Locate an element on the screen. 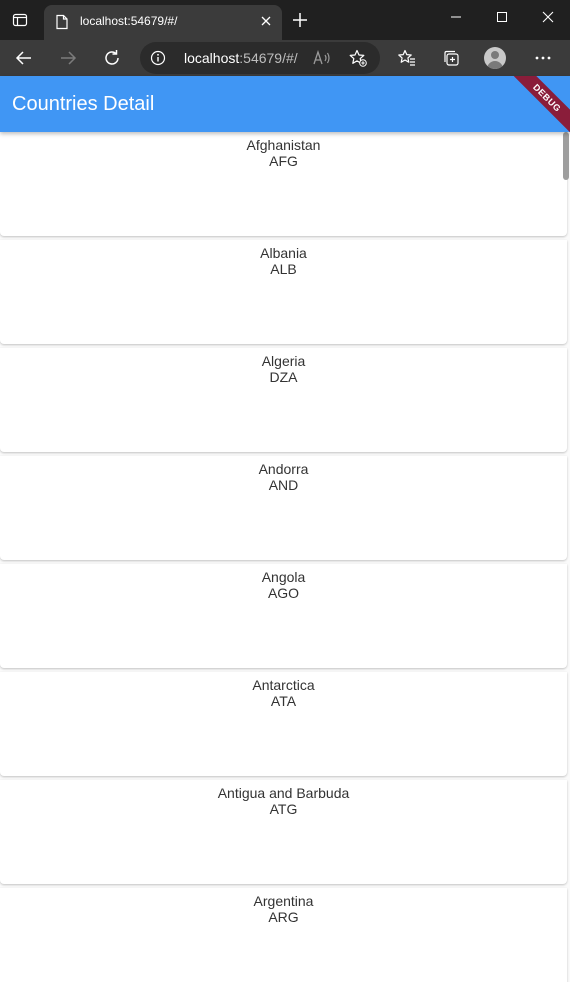  url-host: localhost is located at coordinates (212, 58).